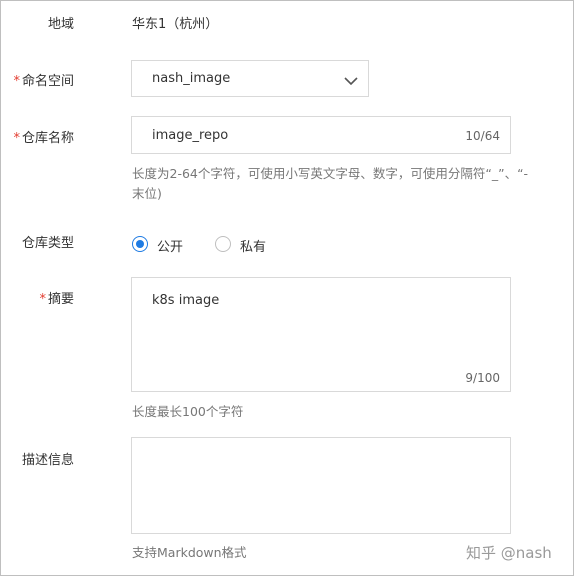 This screenshot has height=576, width=574. Describe the element at coordinates (47, 243) in the screenshot. I see `repo-type-label: 仓库类型` at that location.